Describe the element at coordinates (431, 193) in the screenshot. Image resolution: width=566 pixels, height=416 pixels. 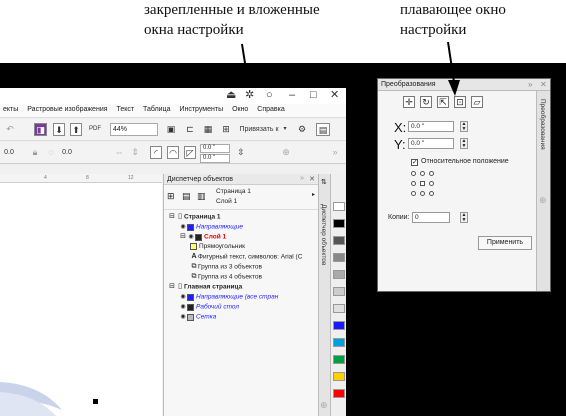
I see `anchor-br` at that location.